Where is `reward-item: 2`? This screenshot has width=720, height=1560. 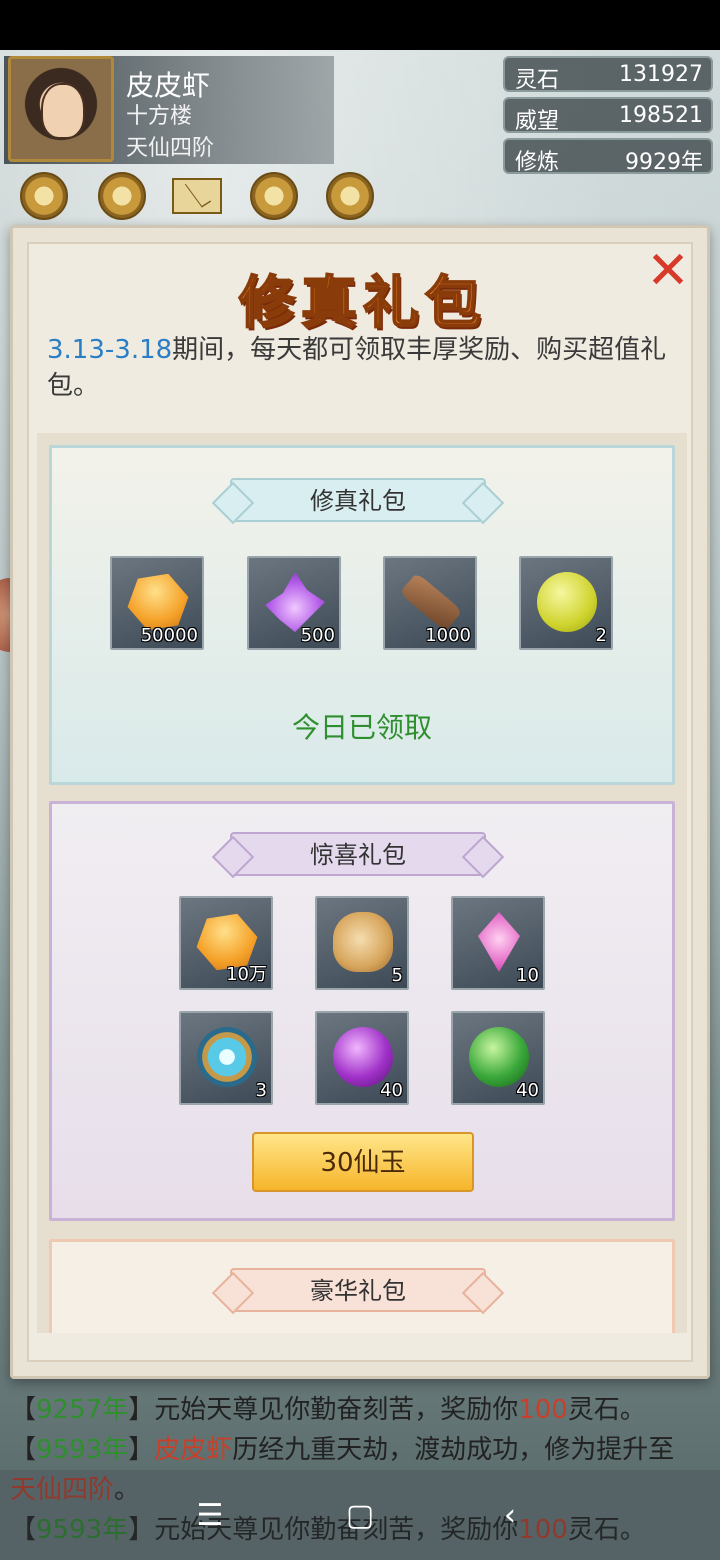
reward-item: 2 is located at coordinates (566, 603).